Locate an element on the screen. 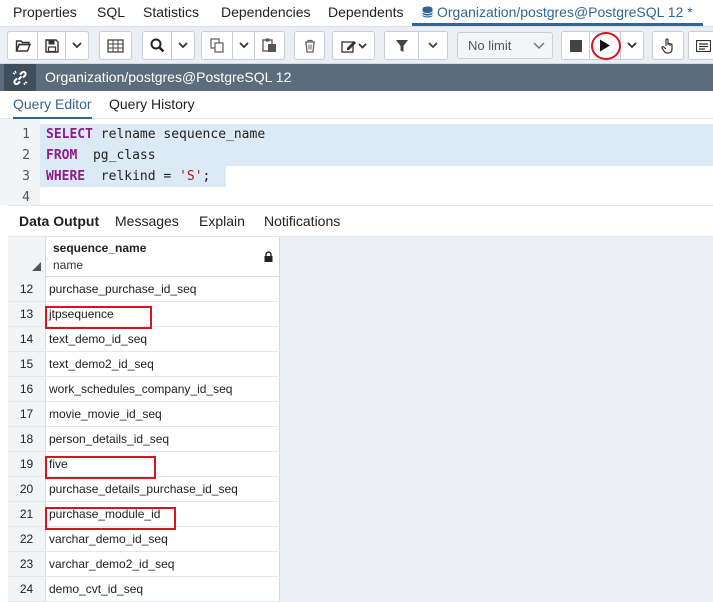 Image resolution: width=713 pixels, height=602 pixels. tab-query-tool-label: Organization/postgres@PostgreSQL 12 * is located at coordinates (565, 12).